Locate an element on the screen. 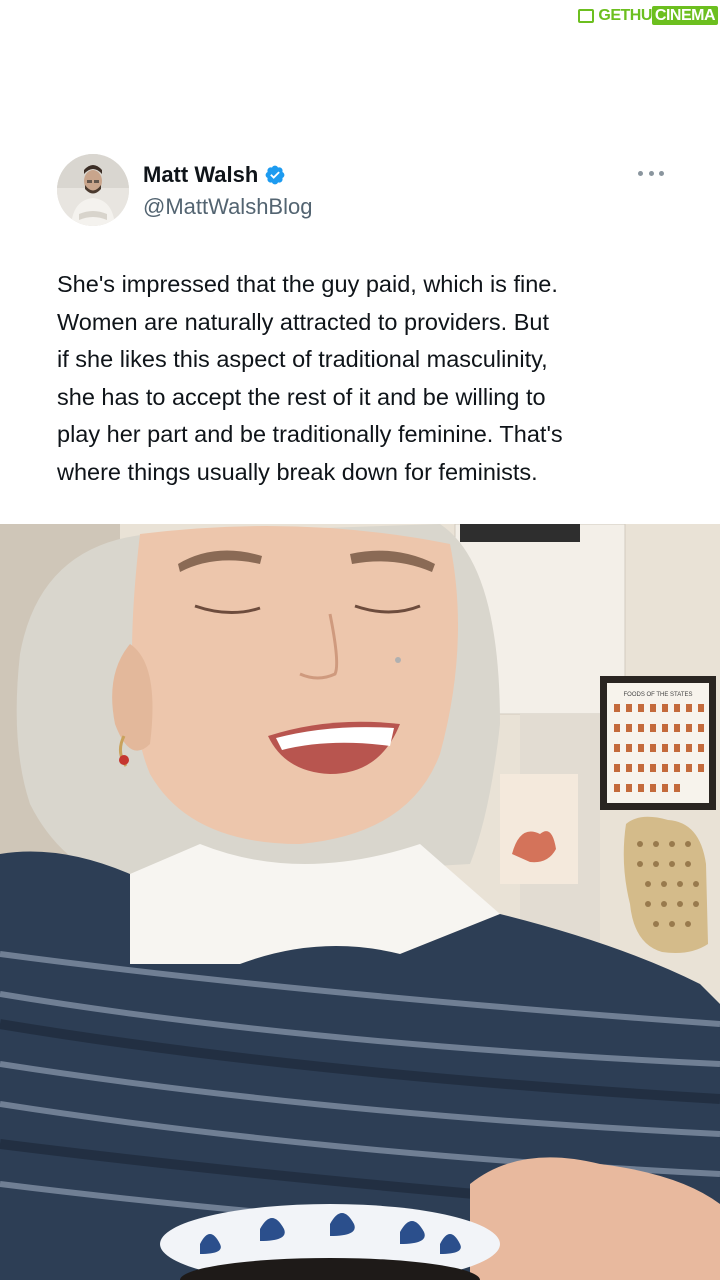 This screenshot has height=1280, width=720. camera-icon is located at coordinates (586, 16).